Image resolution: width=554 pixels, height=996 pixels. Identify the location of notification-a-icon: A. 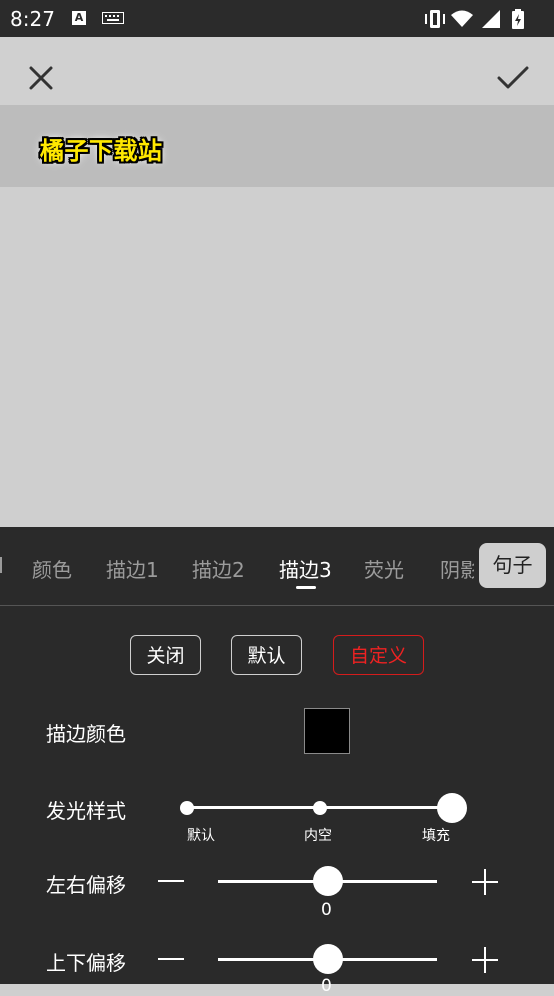
(79, 18).